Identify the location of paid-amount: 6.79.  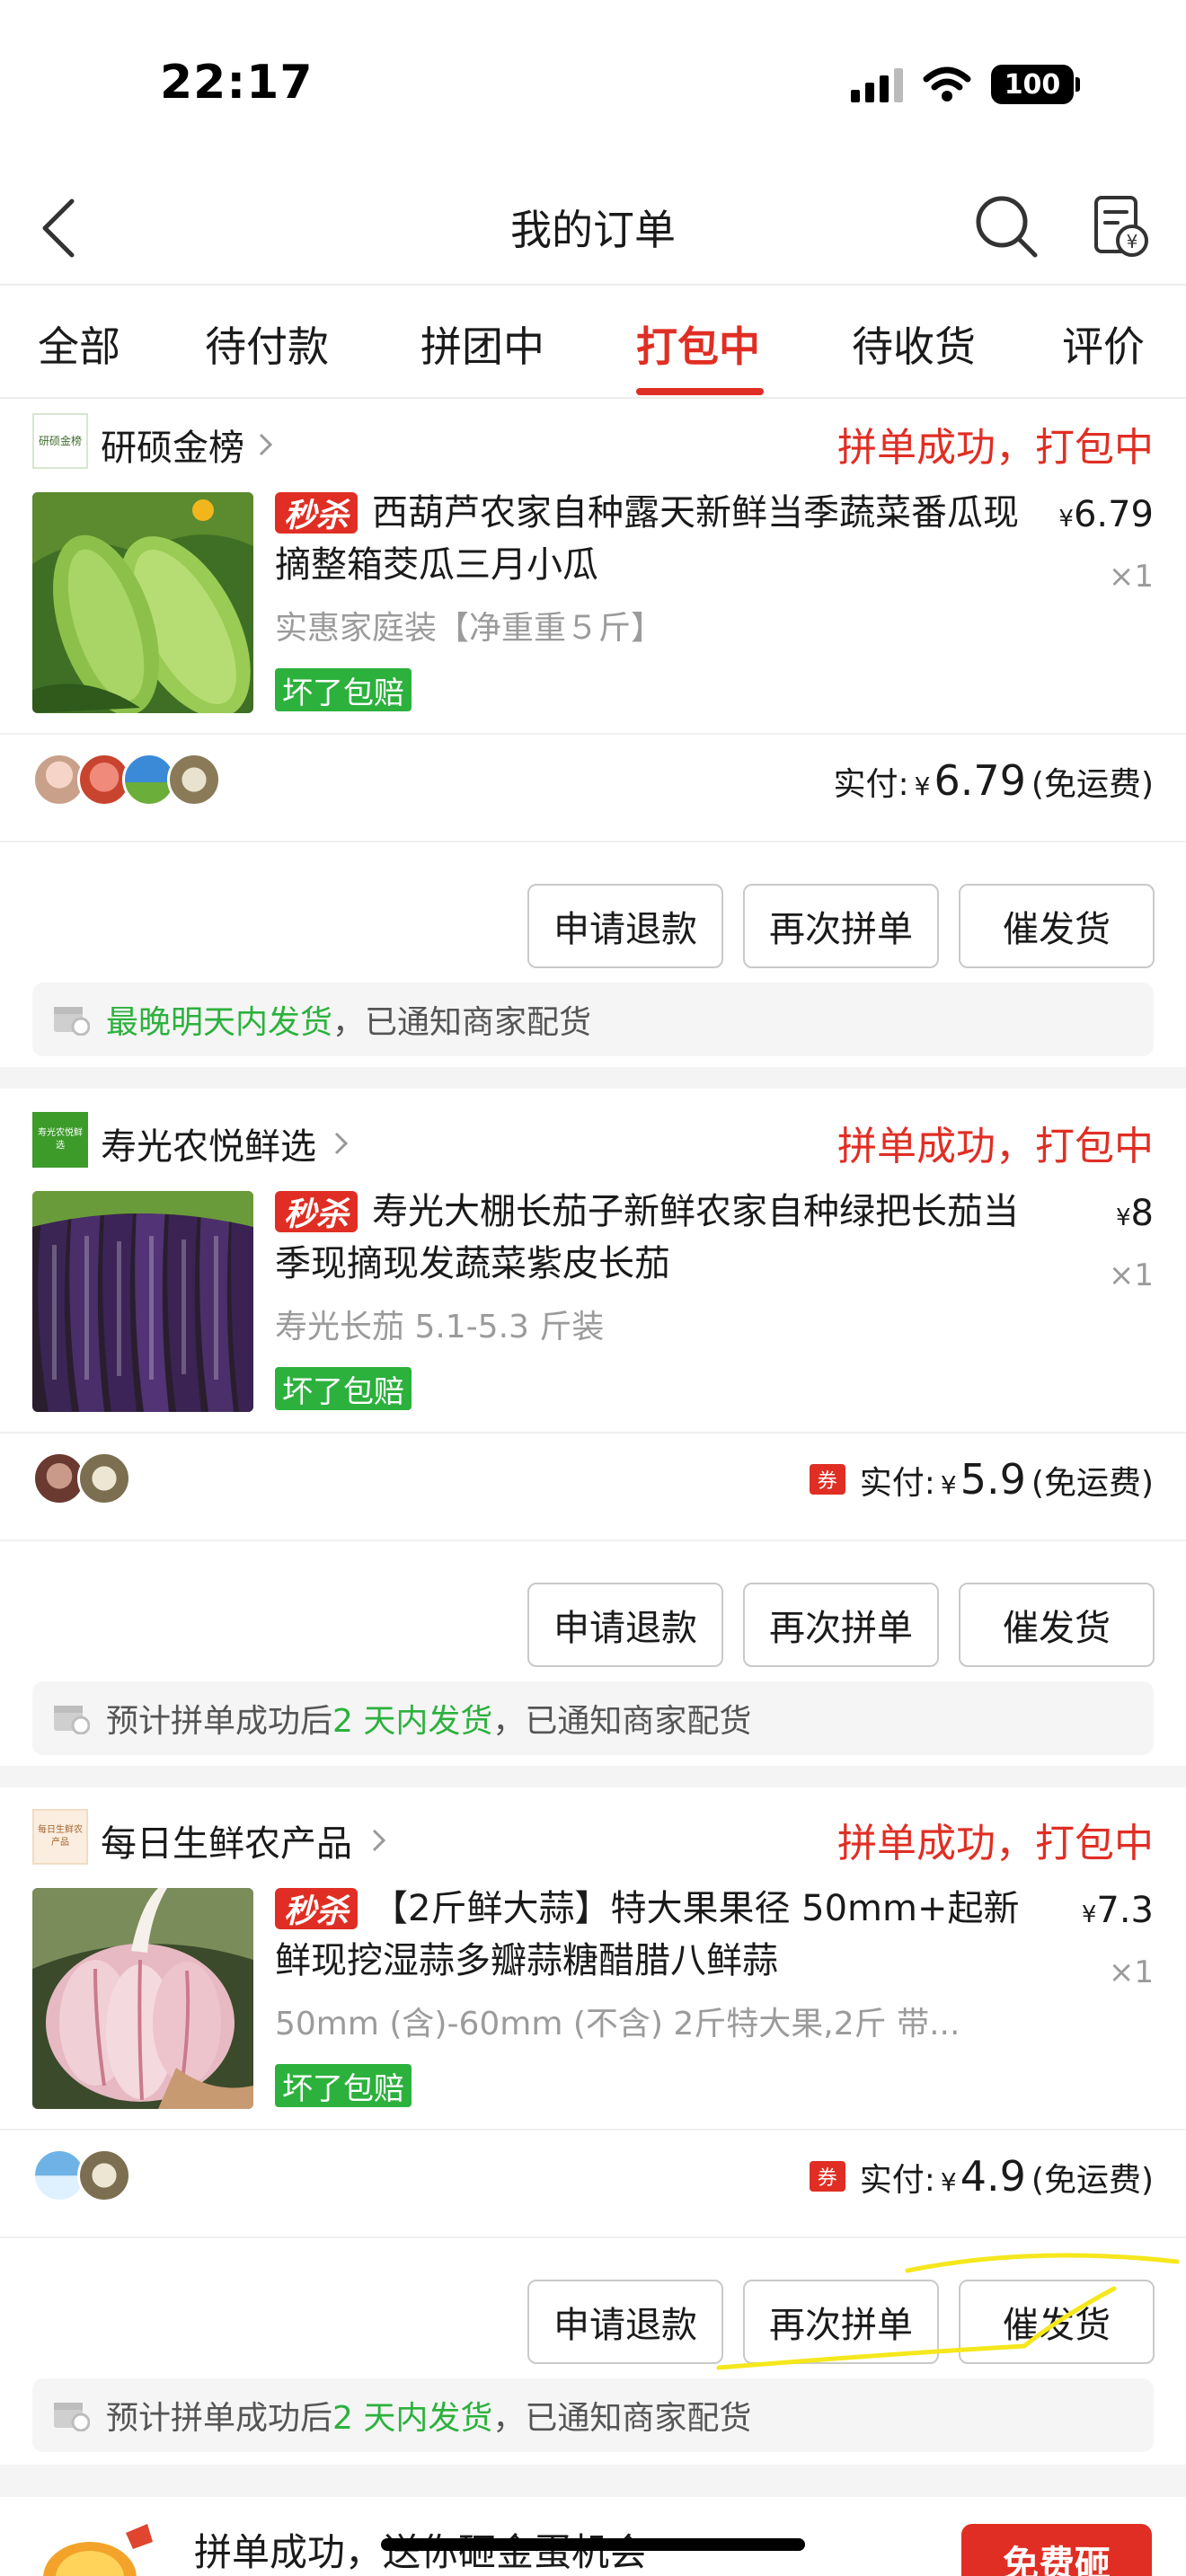
(980, 780).